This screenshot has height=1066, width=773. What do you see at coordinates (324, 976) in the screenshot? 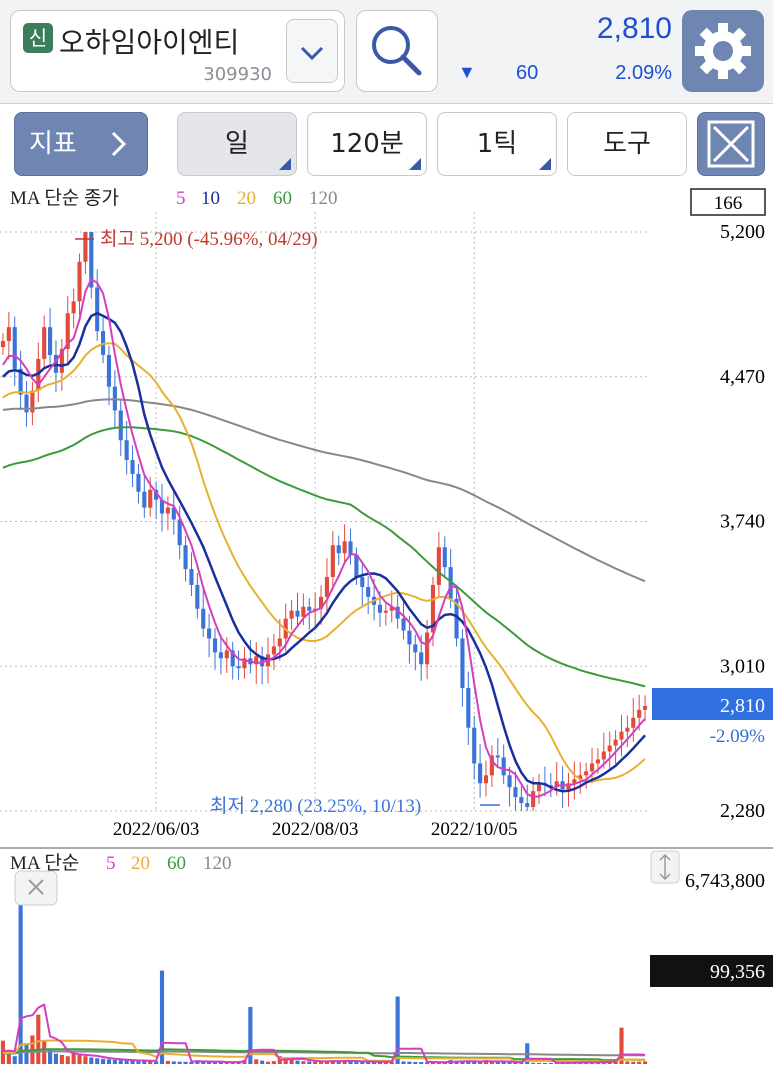
I see `volume-bars` at bounding box center [324, 976].